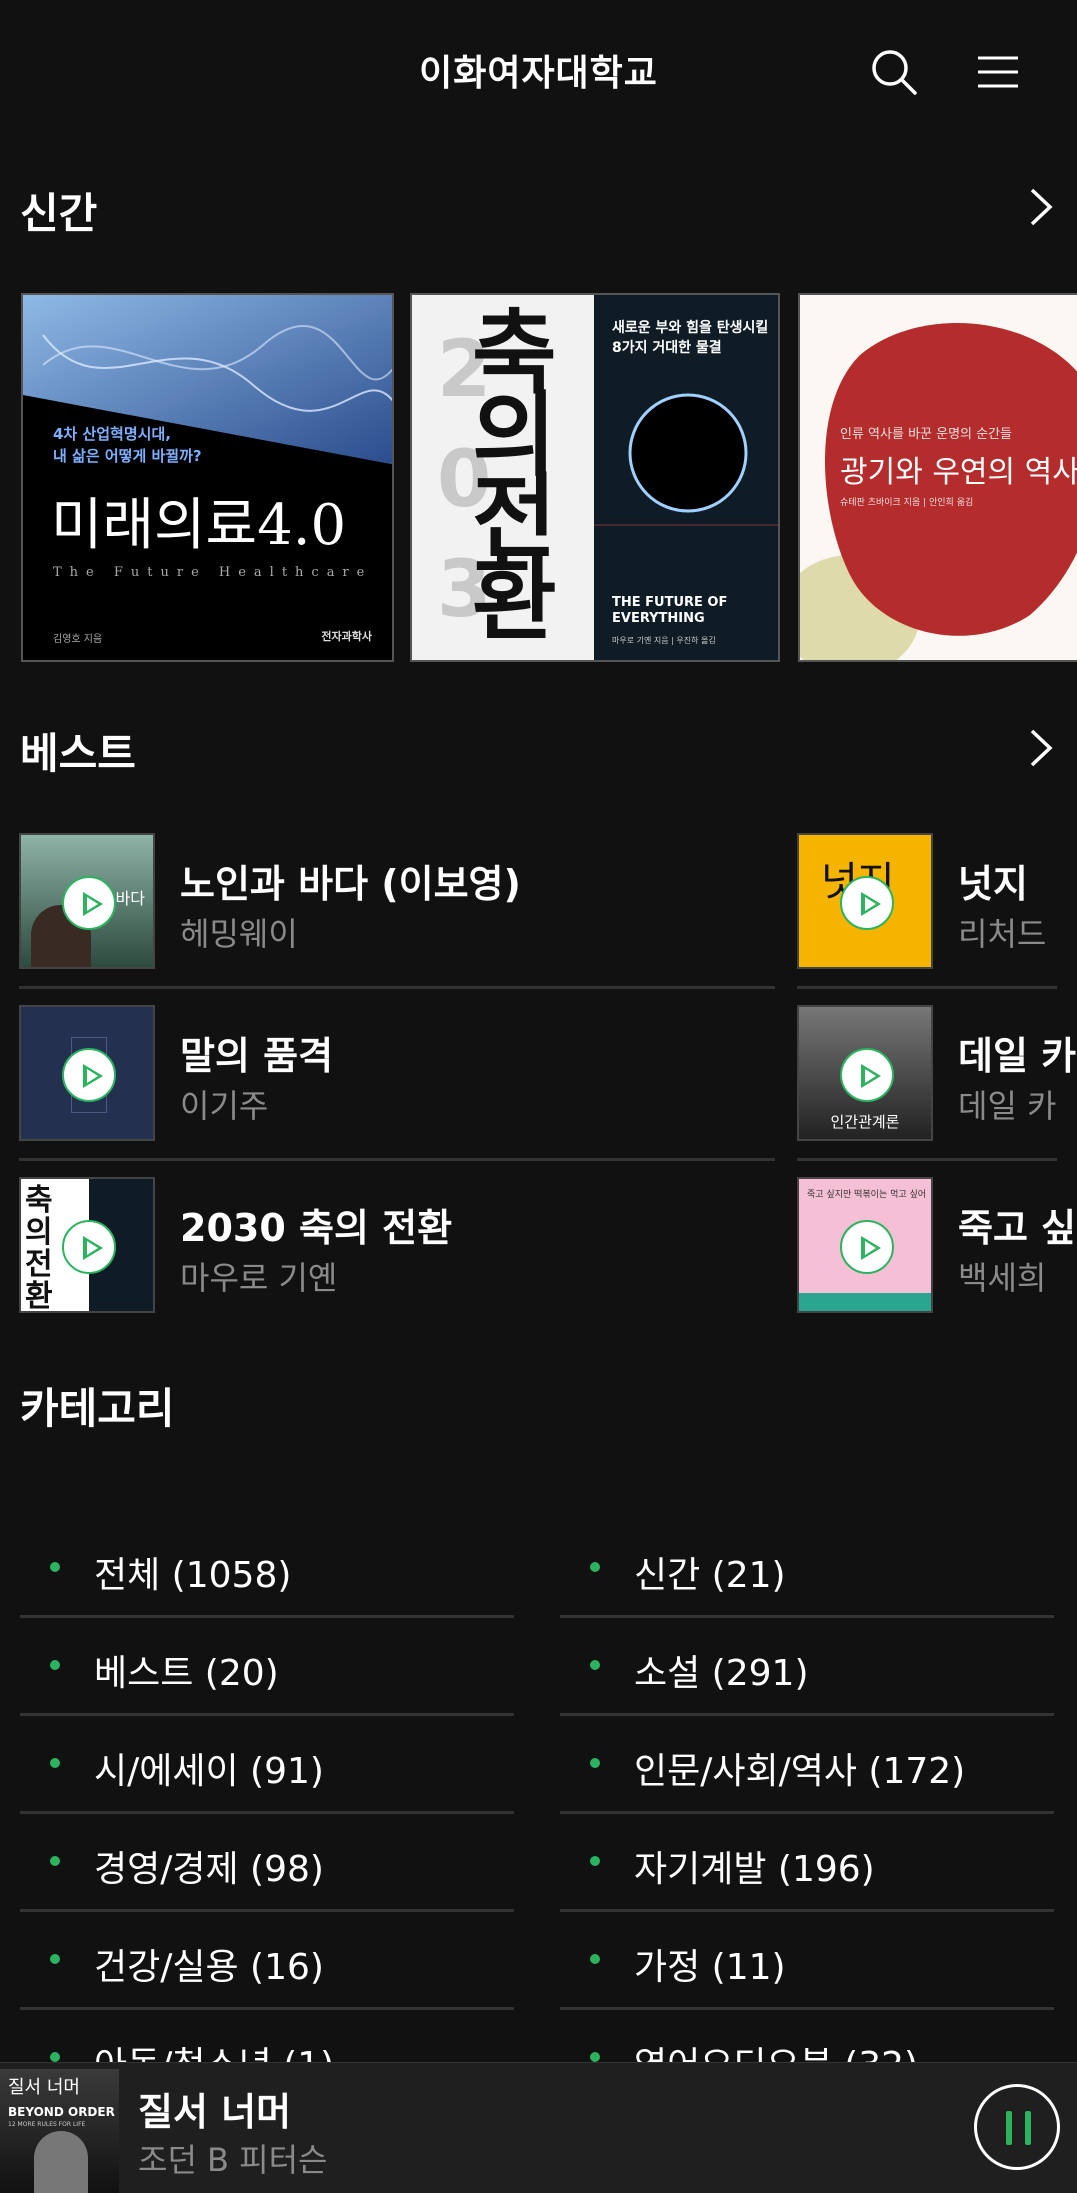  Describe the element at coordinates (239, 934) in the screenshot. I see `book-author: 헤밍웨이` at that location.